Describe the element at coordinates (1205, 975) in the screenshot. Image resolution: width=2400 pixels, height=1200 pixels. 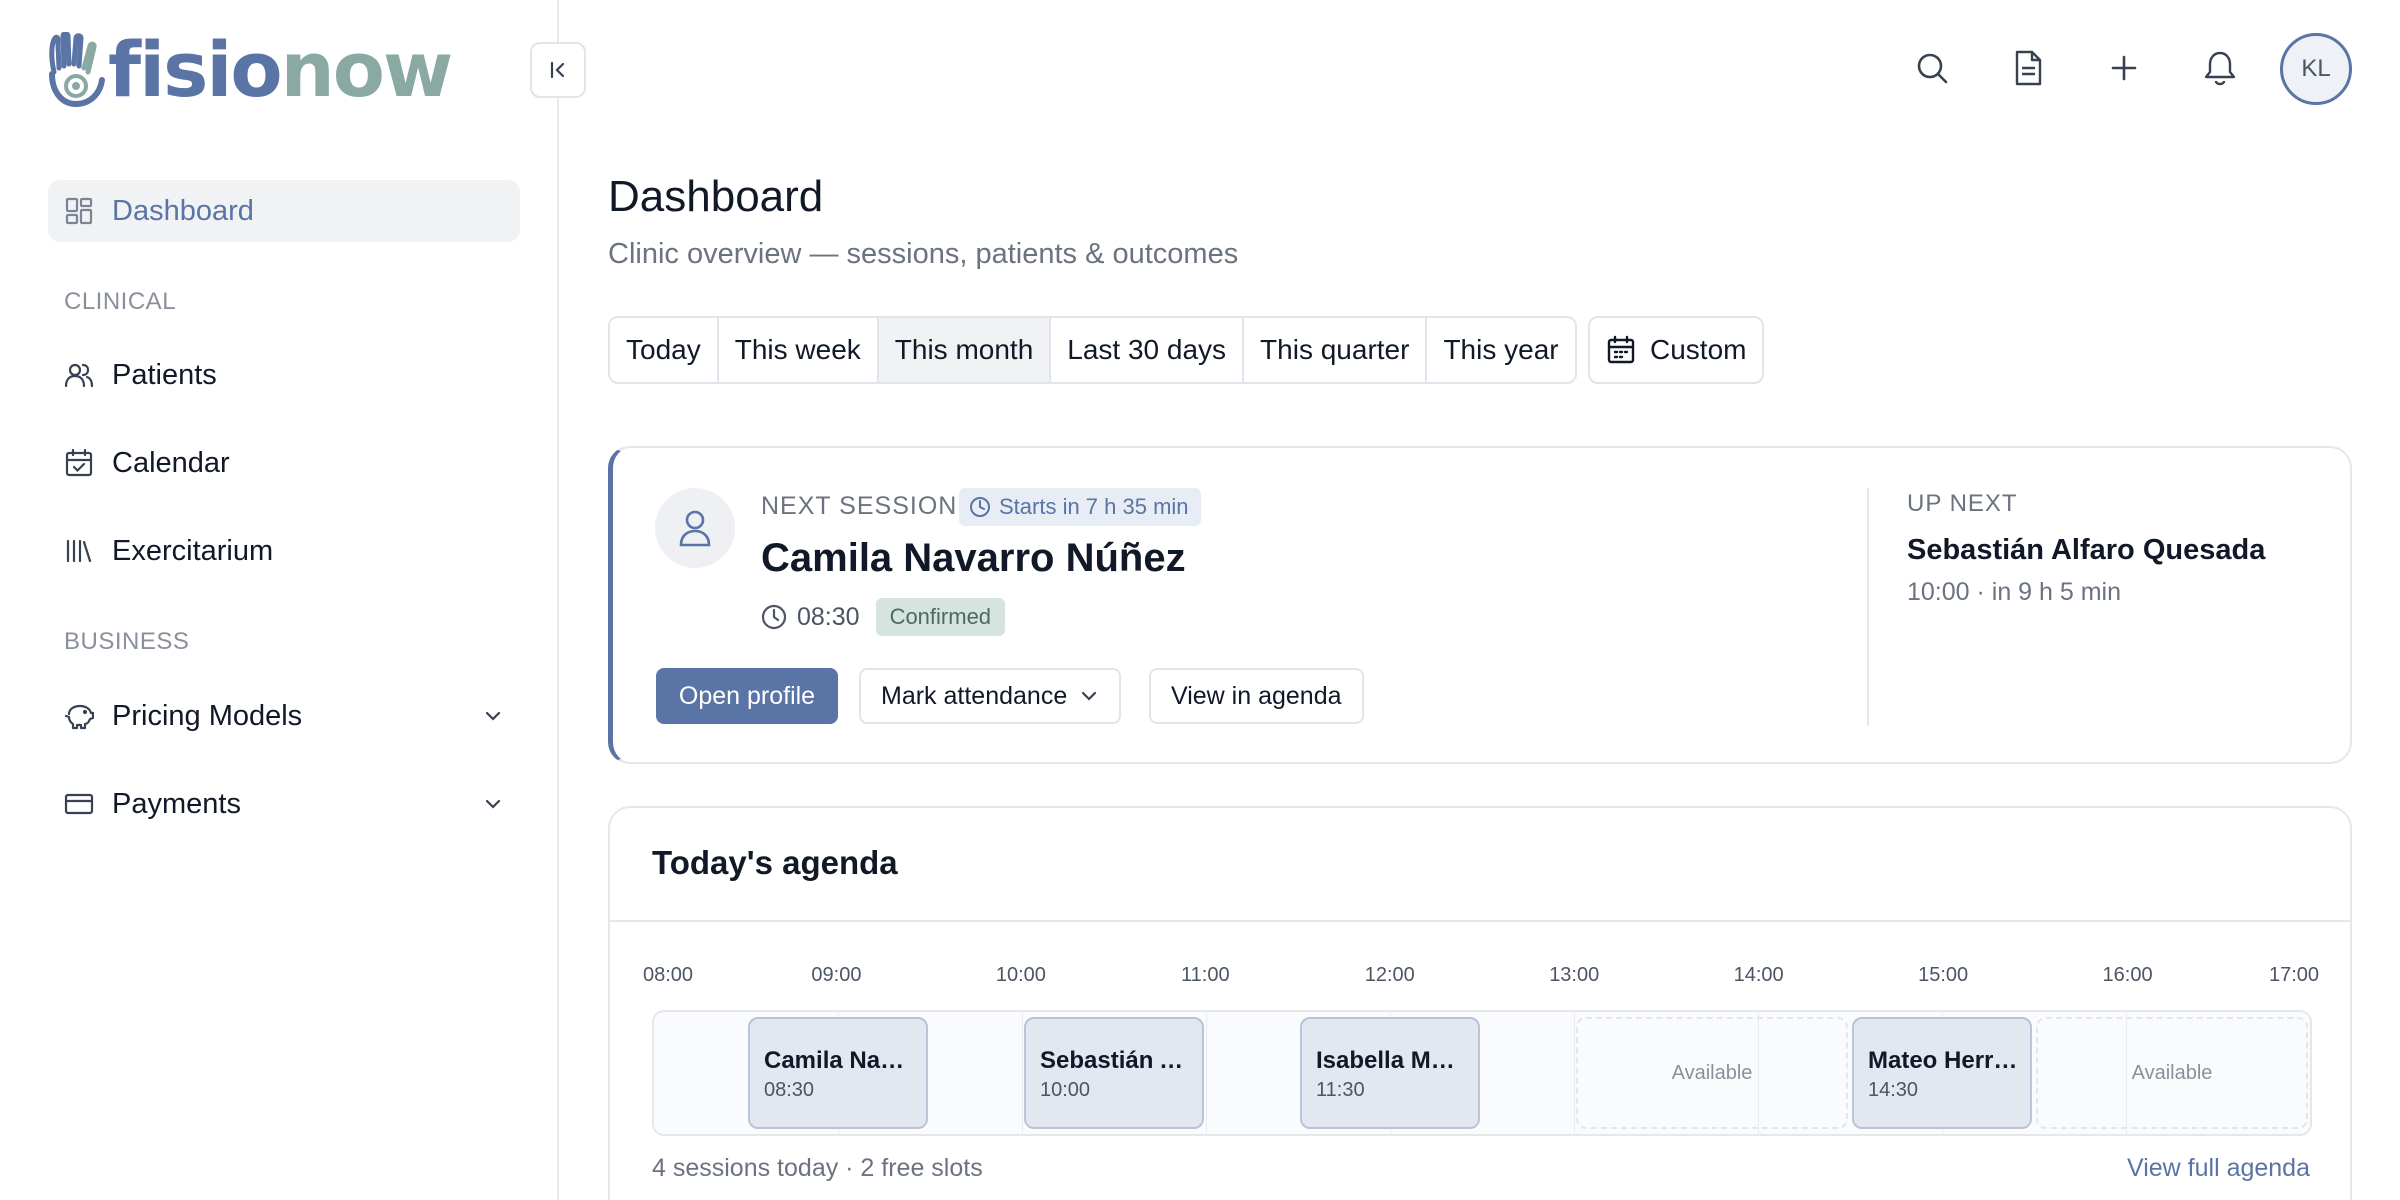
I see `hour-tick-label: 11:00` at that location.